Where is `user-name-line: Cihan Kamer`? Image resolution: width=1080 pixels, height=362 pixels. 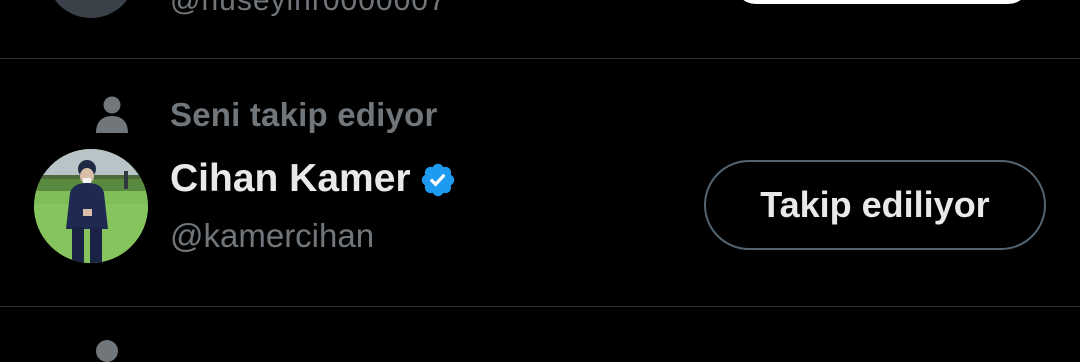 user-name-line: Cihan Kamer is located at coordinates (313, 179).